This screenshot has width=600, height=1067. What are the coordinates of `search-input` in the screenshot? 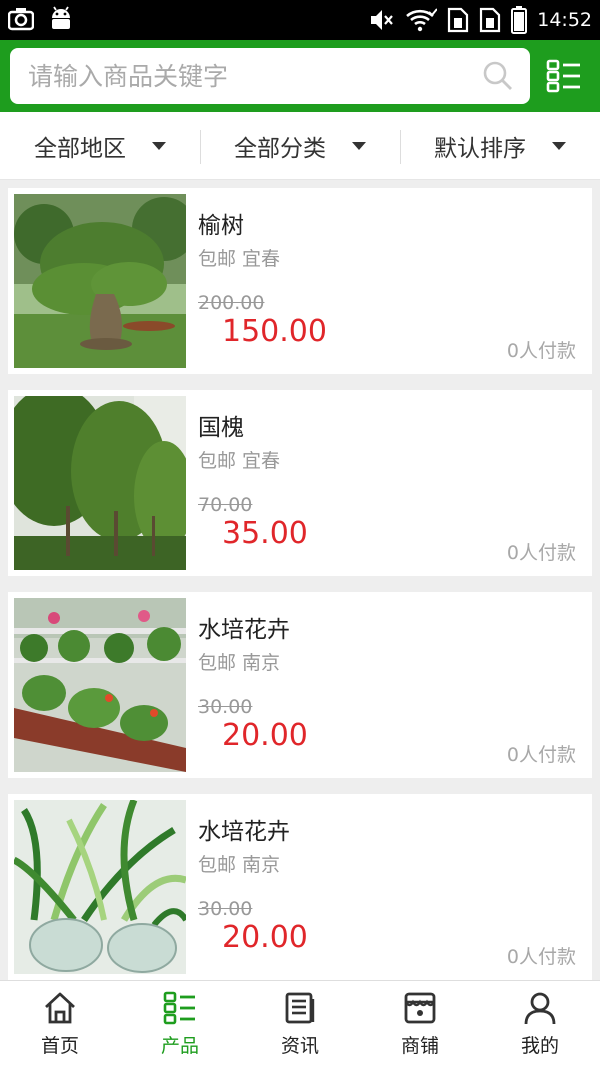 It's located at (248, 76).